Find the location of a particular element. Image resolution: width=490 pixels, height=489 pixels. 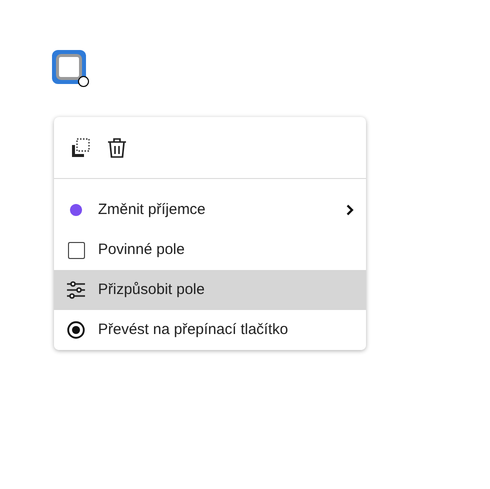

menu-item: Přizpůsobit pole is located at coordinates (210, 290).